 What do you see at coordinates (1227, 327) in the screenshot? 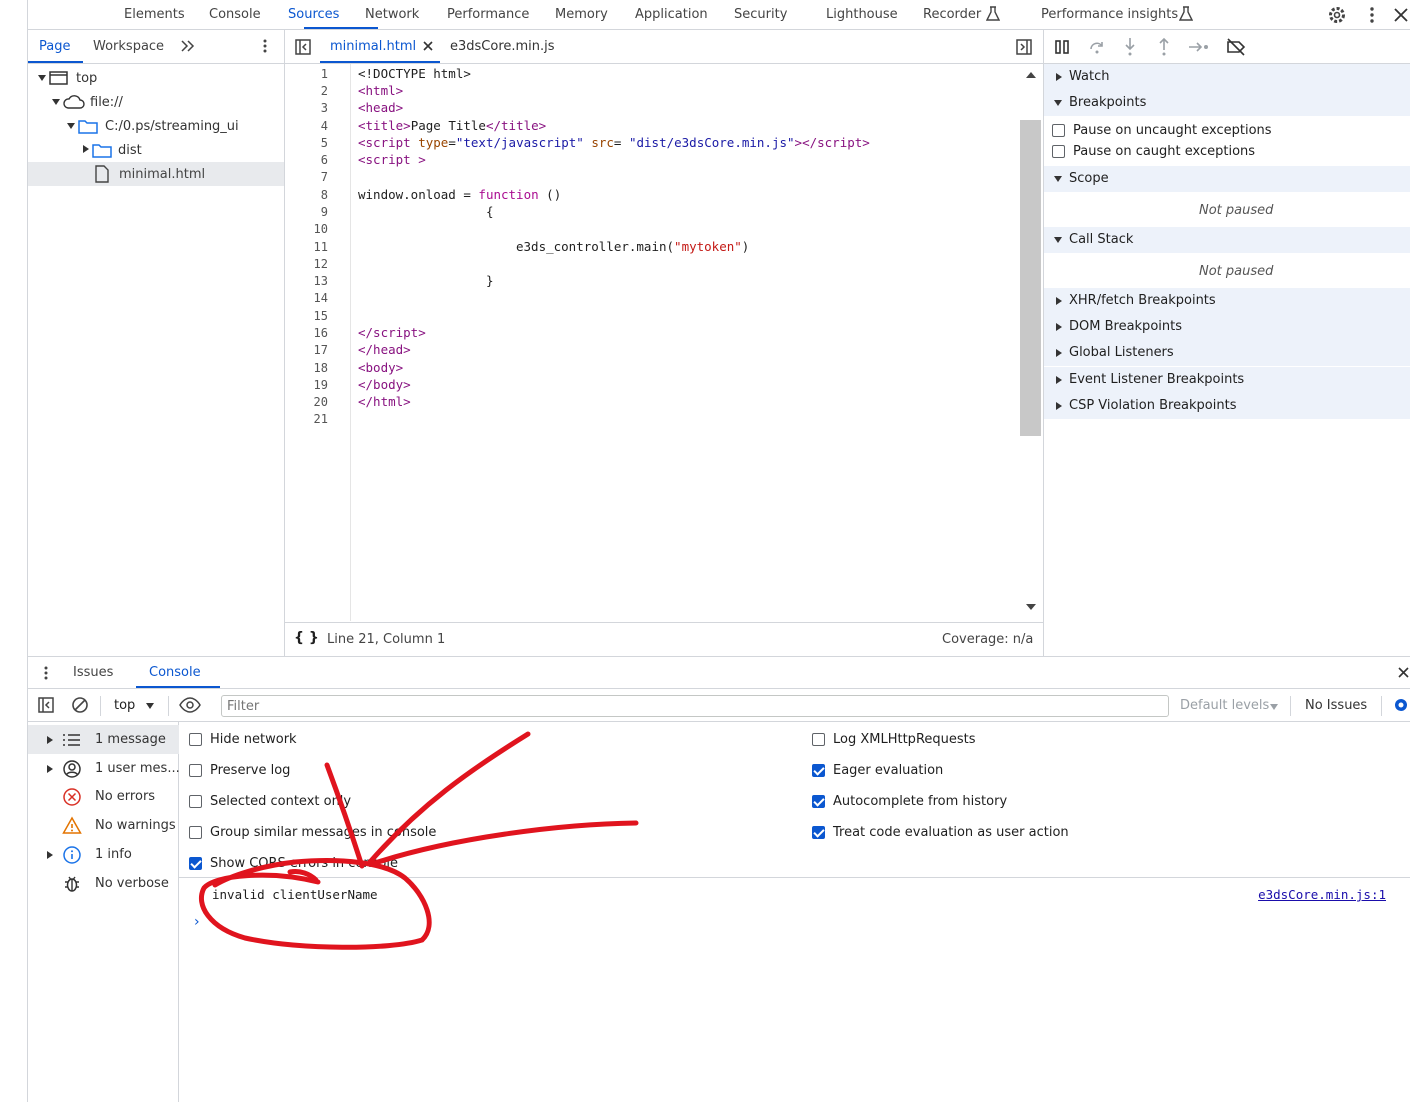
I see `dom-breakpoints-section: DOM Breakpoints` at bounding box center [1227, 327].